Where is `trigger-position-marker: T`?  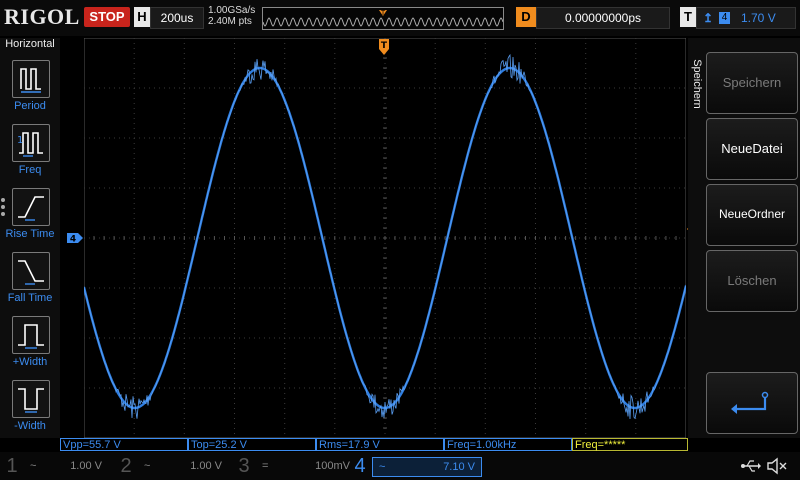
trigger-position-marker: T is located at coordinates (384, 47).